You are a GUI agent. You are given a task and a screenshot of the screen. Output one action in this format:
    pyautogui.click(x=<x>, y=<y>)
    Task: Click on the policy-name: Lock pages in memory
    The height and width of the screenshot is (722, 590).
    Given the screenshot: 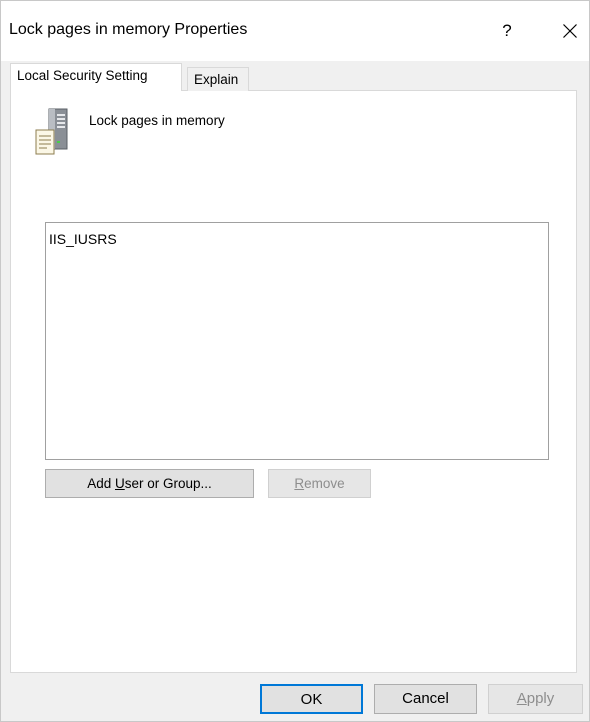 What is the action you would take?
    pyautogui.click(x=157, y=120)
    